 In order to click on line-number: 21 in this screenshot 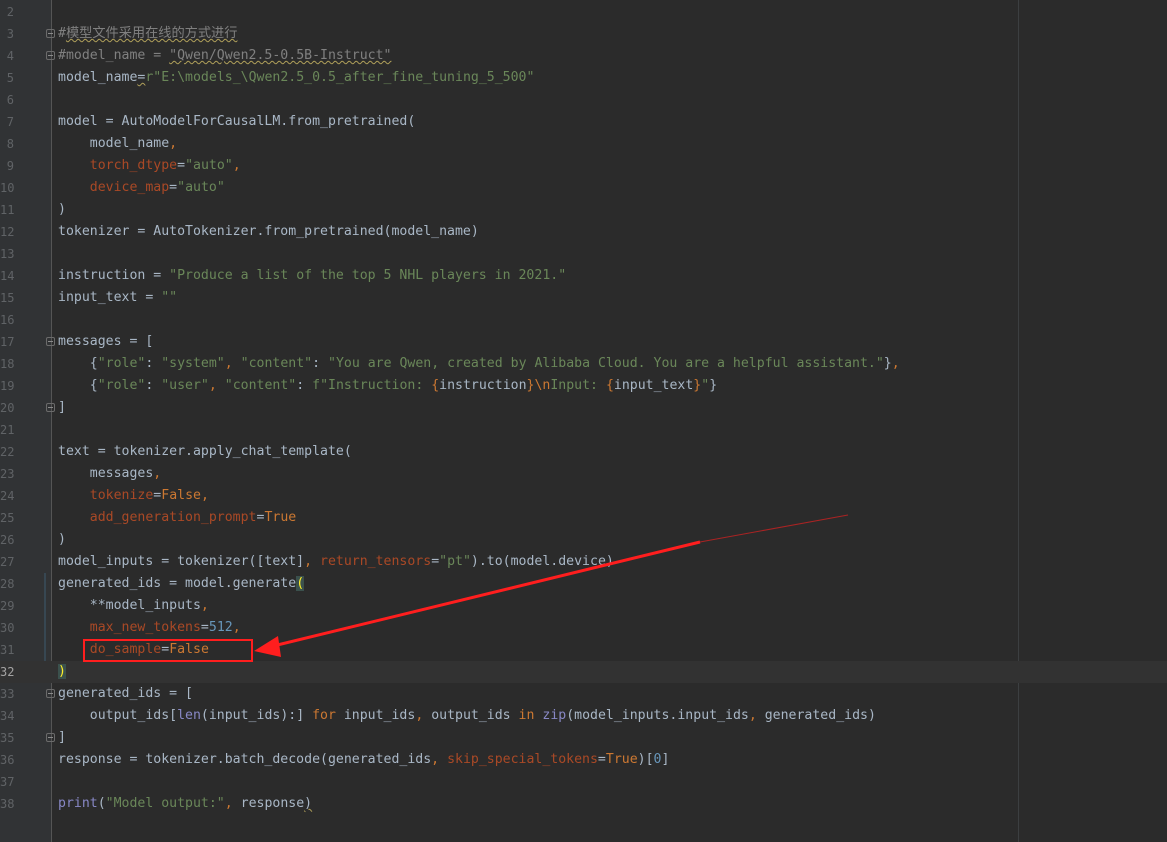, I will do `click(7, 430)`.